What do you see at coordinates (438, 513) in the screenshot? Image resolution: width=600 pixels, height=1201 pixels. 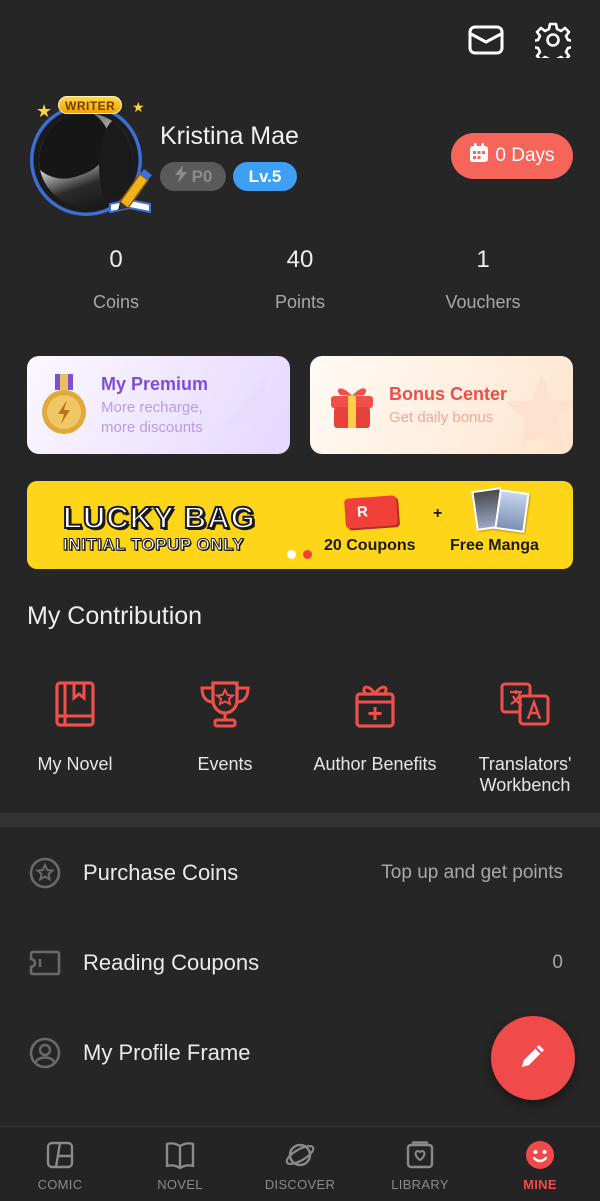 I see `plus-sign: +` at bounding box center [438, 513].